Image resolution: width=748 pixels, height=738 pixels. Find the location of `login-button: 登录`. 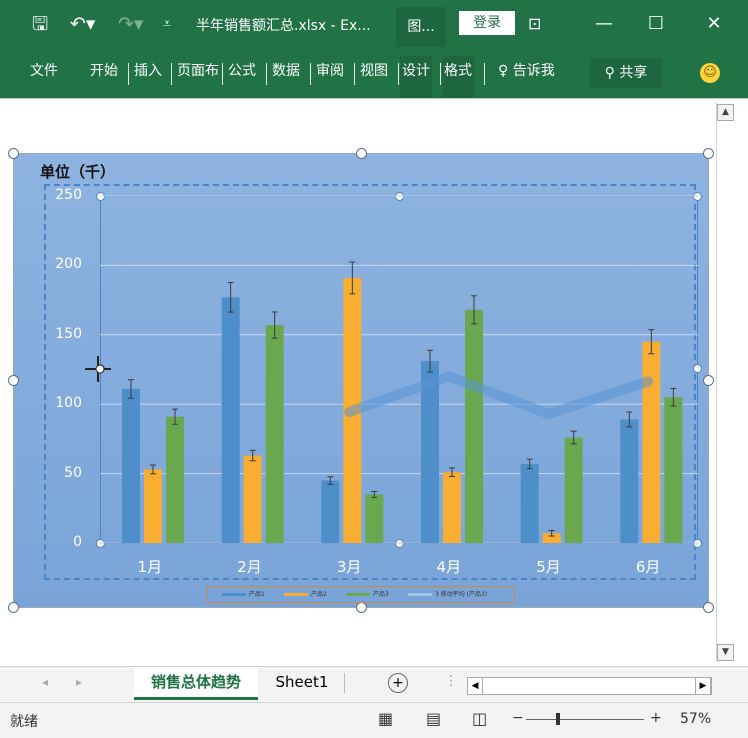

login-button: 登录 is located at coordinates (487, 23).